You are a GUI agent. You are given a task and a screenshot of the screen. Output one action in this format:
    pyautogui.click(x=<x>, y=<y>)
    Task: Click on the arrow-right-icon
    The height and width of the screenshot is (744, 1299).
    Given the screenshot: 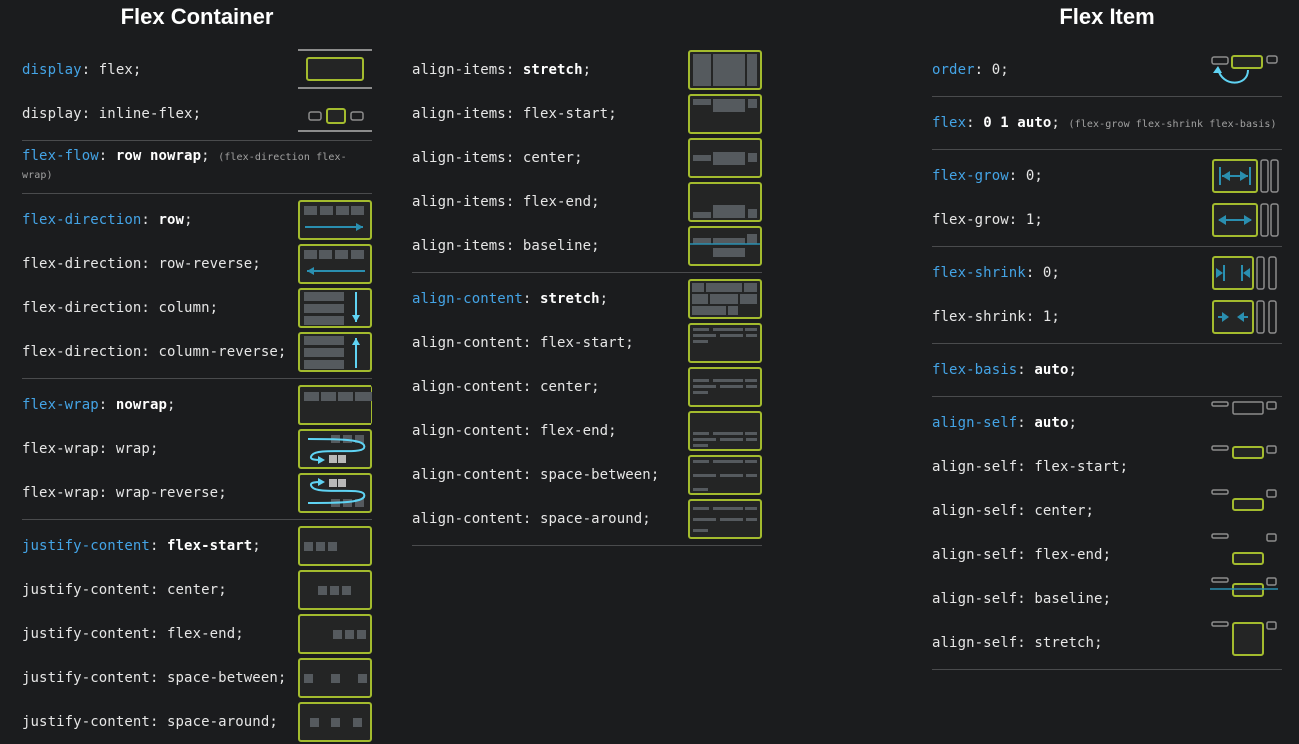 What is the action you would take?
    pyautogui.click(x=335, y=220)
    